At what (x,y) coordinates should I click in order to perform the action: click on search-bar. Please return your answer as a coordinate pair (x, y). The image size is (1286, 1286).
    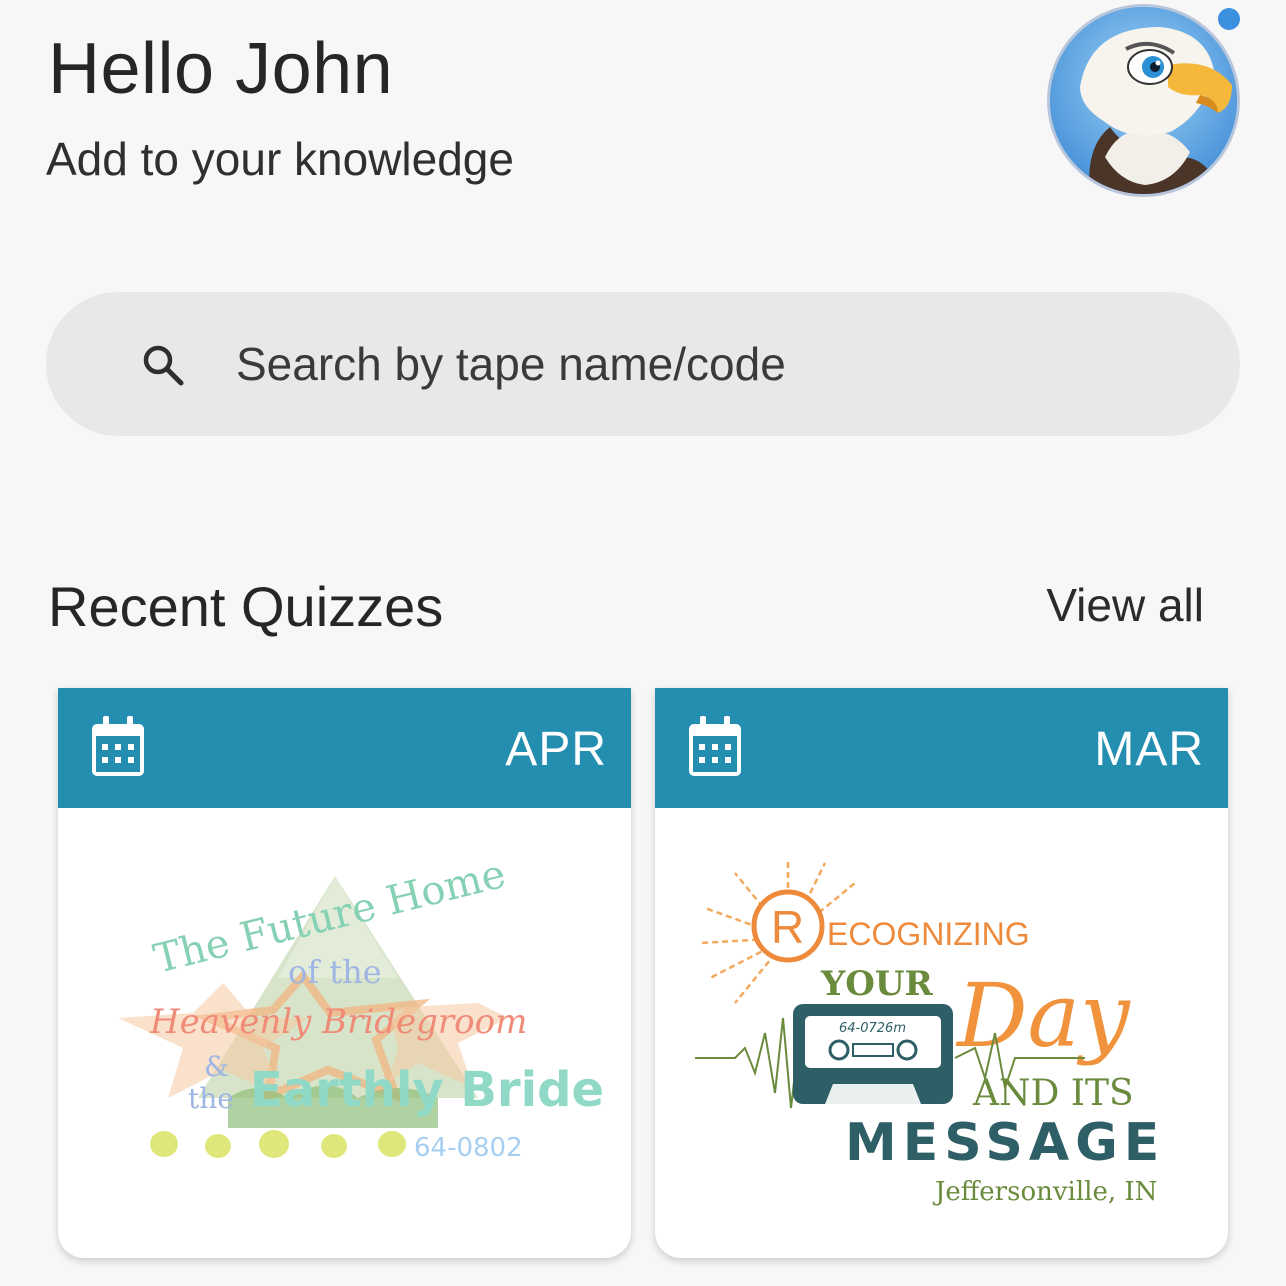
    Looking at the image, I should click on (643, 364).